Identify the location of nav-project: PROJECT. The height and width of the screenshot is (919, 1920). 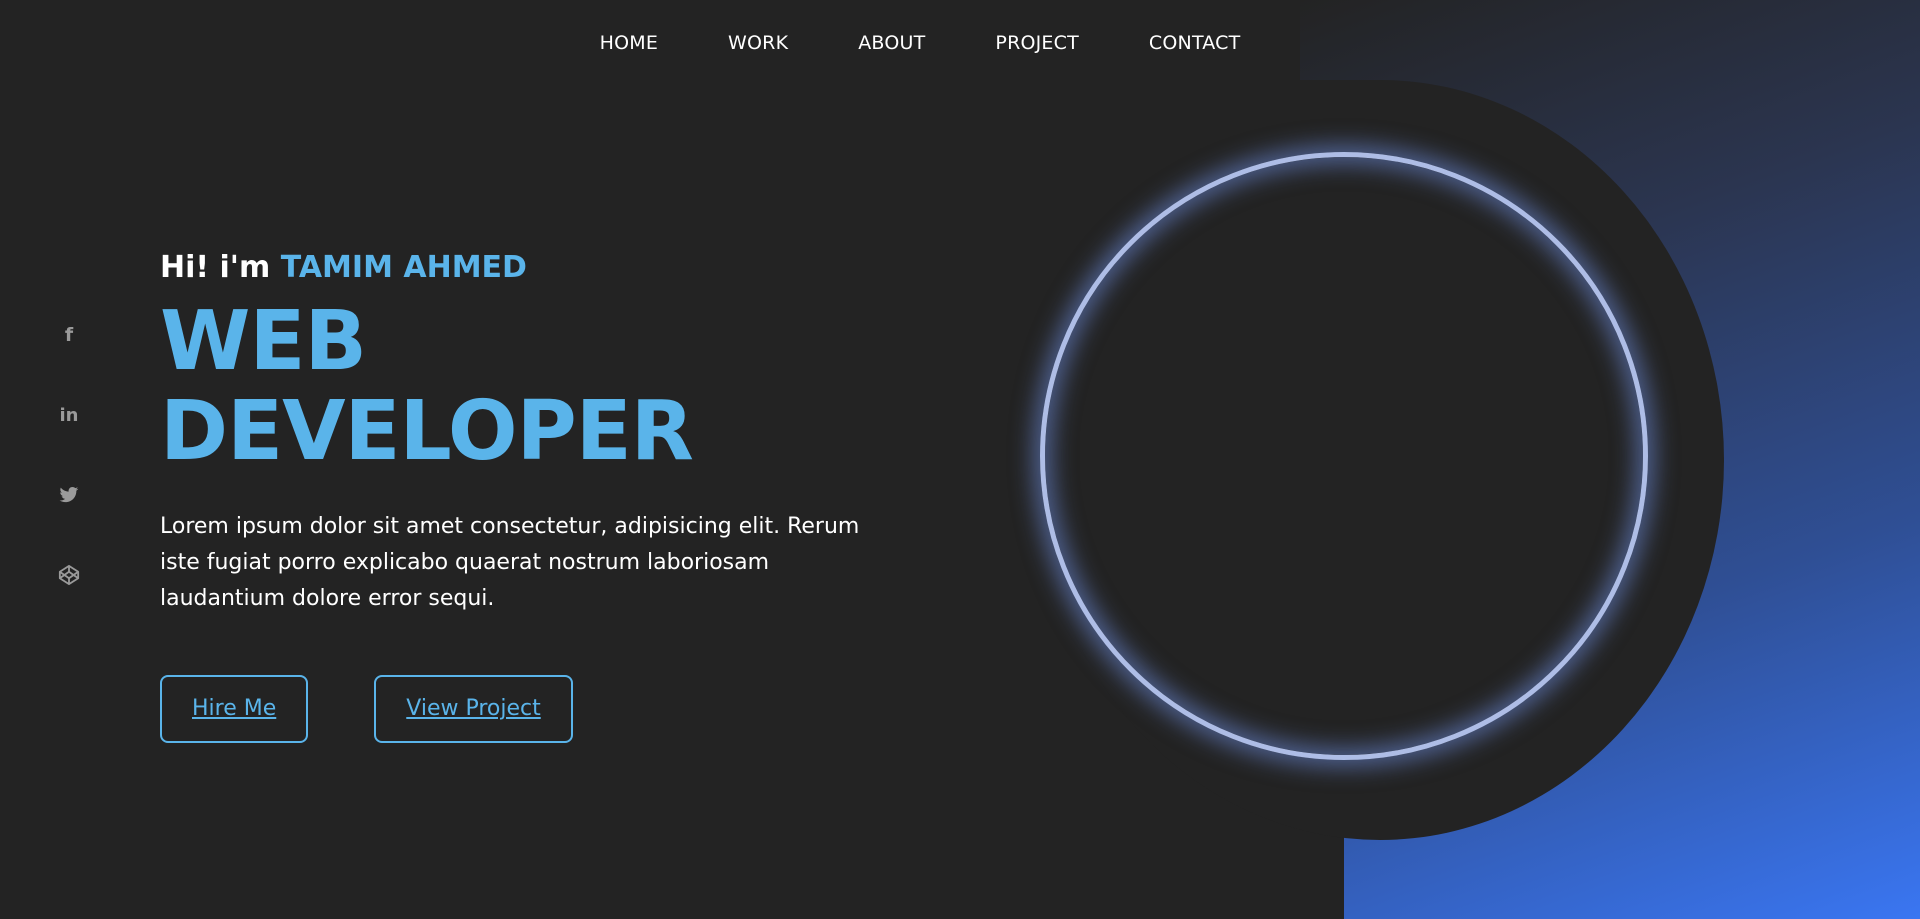
(1037, 43).